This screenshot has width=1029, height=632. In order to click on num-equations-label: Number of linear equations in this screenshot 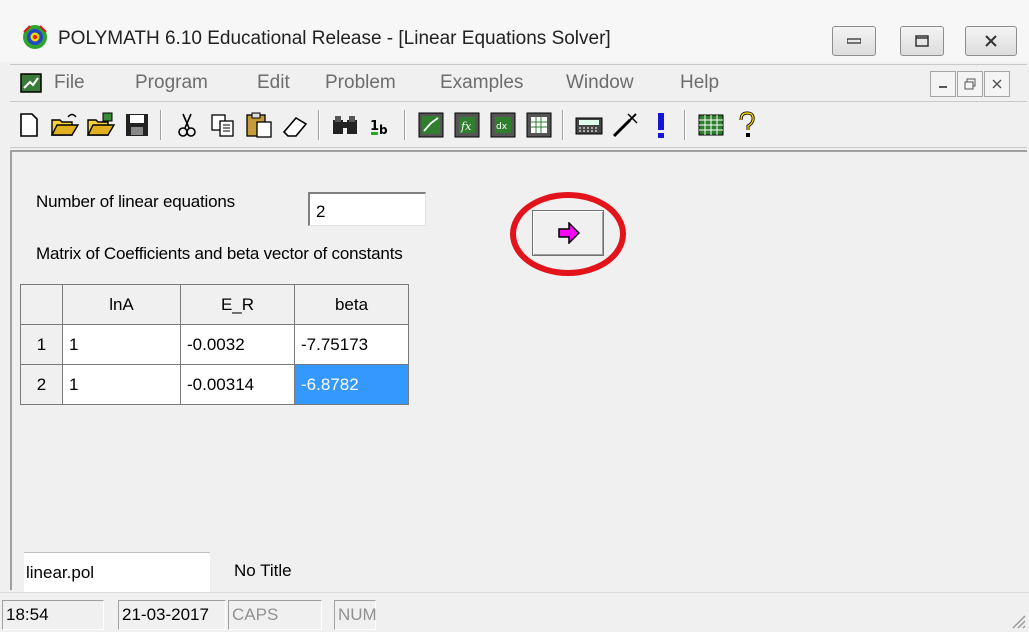, I will do `click(135, 201)`.